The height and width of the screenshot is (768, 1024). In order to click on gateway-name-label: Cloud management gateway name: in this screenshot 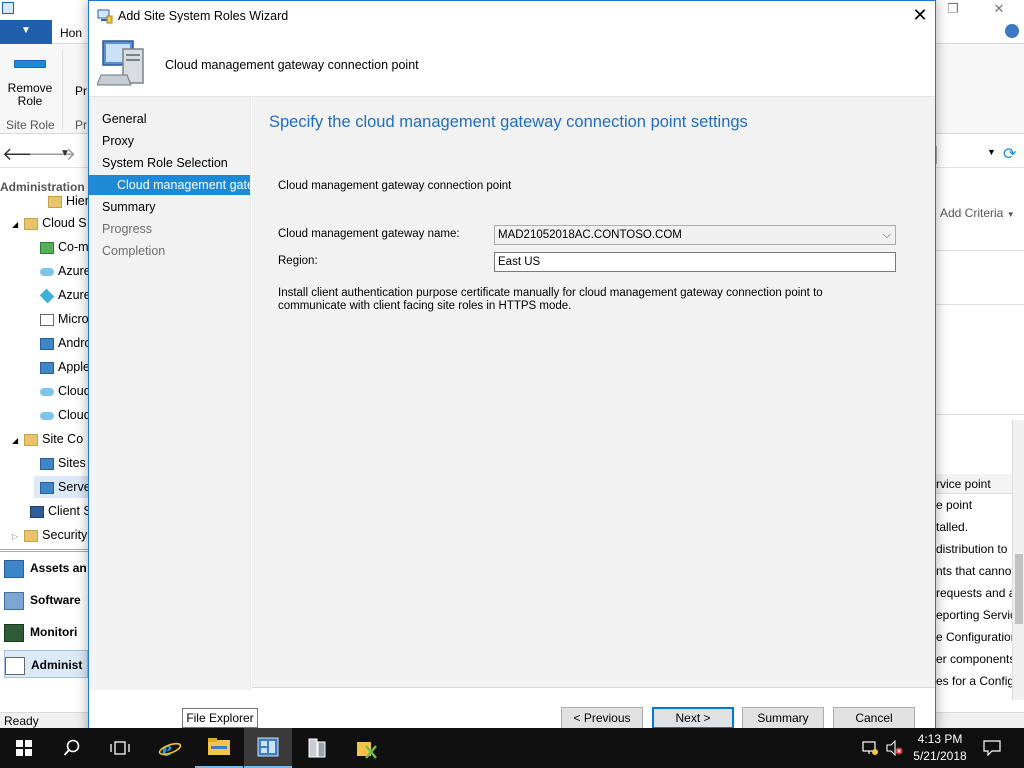, I will do `click(369, 234)`.